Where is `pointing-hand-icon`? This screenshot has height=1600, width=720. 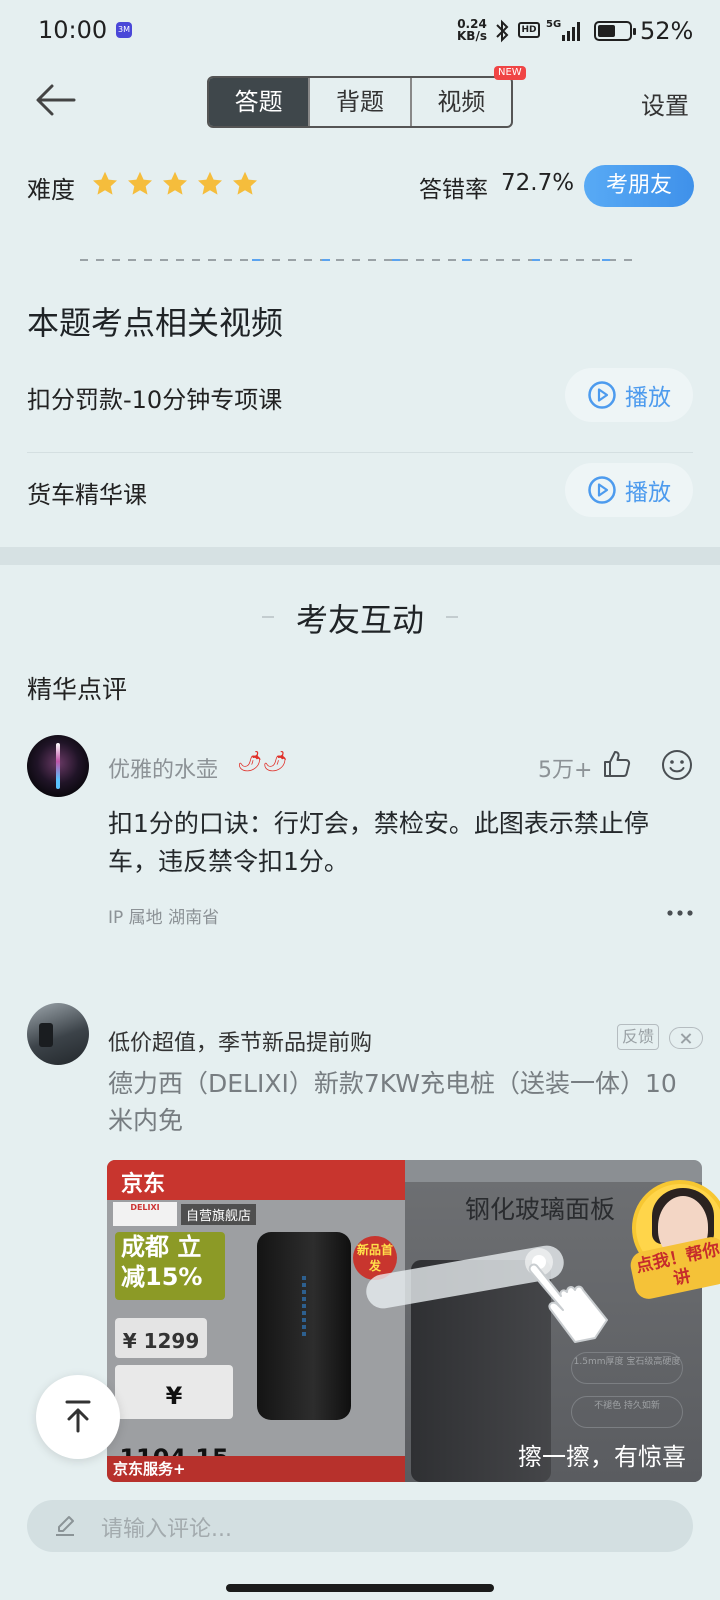 pointing-hand-icon is located at coordinates (566, 1295).